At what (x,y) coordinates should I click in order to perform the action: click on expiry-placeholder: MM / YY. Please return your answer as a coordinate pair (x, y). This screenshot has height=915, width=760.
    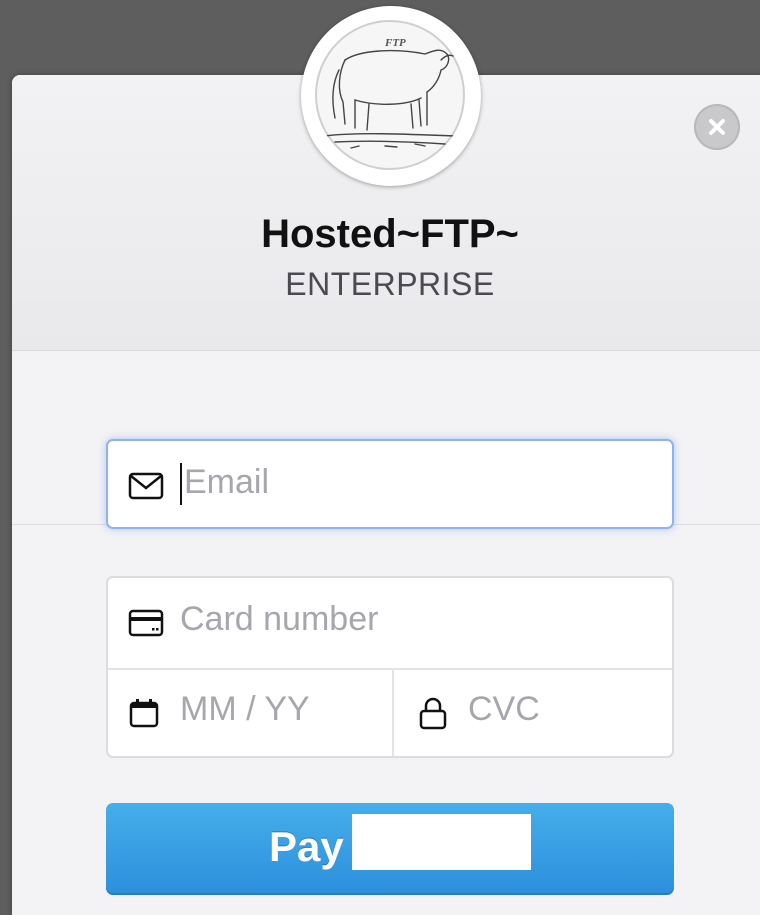
    Looking at the image, I should click on (245, 709).